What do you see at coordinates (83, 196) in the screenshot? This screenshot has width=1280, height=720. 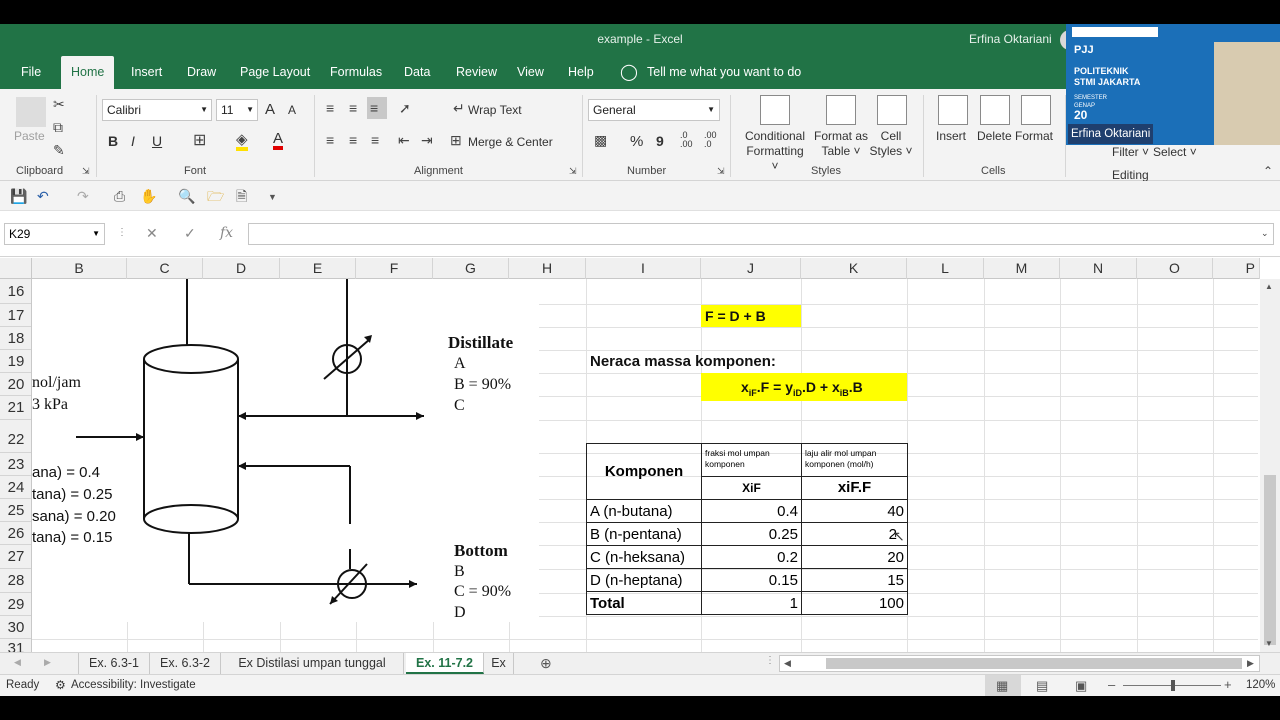 I see `redo-icon: ↷` at bounding box center [83, 196].